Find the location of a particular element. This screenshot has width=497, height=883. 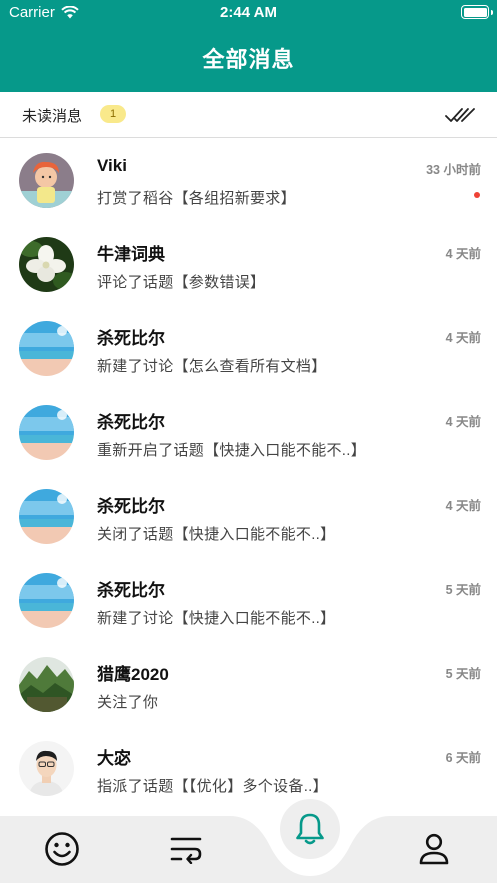

status-time: 2:44 AM is located at coordinates (248, 12).